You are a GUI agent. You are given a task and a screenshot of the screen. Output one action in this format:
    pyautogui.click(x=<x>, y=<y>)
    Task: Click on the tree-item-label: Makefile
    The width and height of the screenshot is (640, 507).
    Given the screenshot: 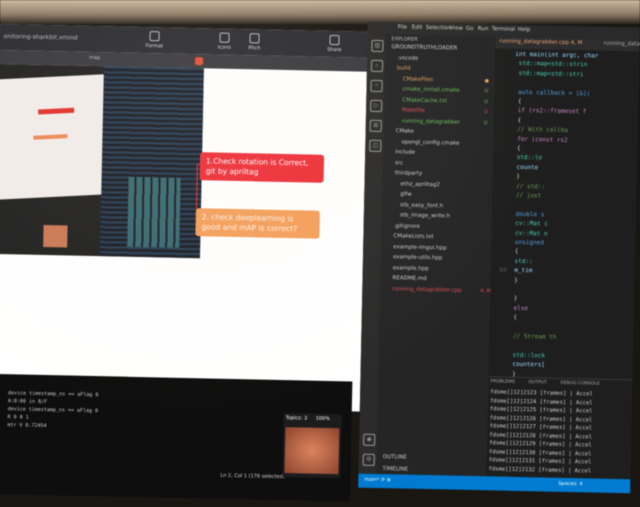 What is the action you would take?
    pyautogui.click(x=413, y=110)
    